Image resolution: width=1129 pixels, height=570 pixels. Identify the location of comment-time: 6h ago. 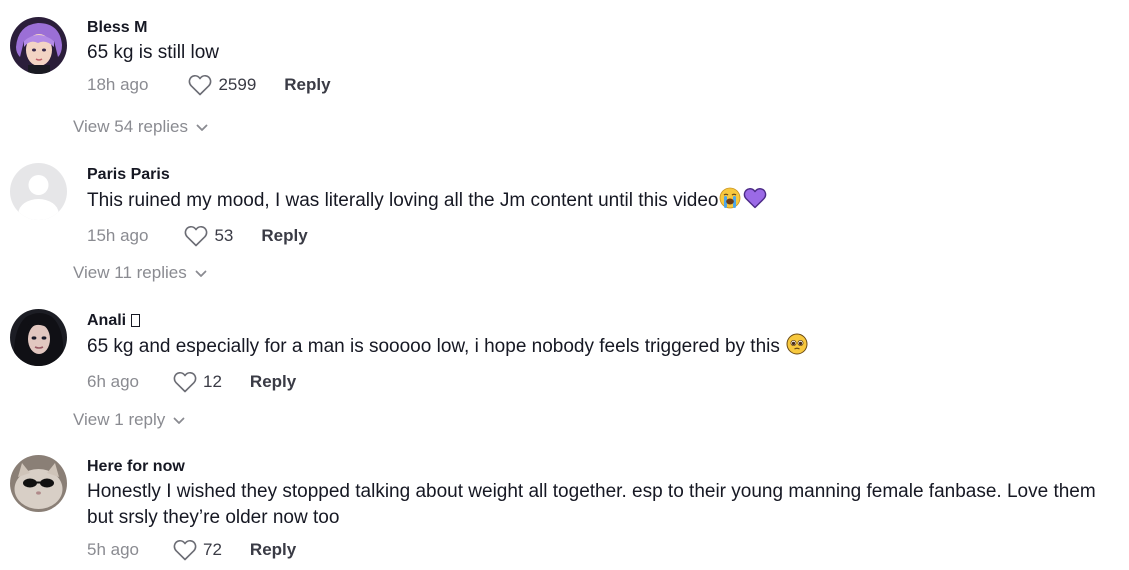
(113, 381).